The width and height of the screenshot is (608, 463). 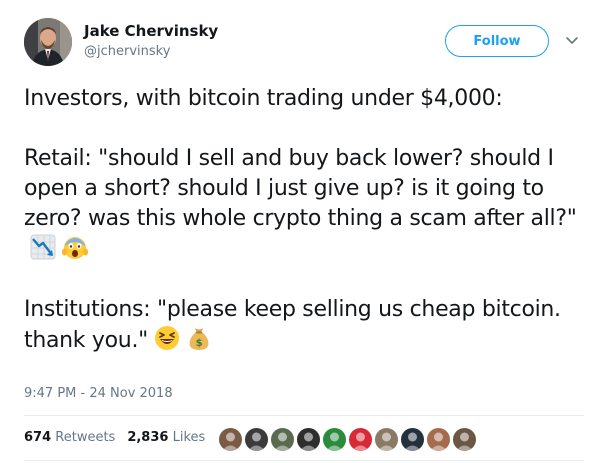 What do you see at coordinates (98, 393) in the screenshot?
I see `tweet-timestamp: 9:47 PM - 24 Nov 2018` at bounding box center [98, 393].